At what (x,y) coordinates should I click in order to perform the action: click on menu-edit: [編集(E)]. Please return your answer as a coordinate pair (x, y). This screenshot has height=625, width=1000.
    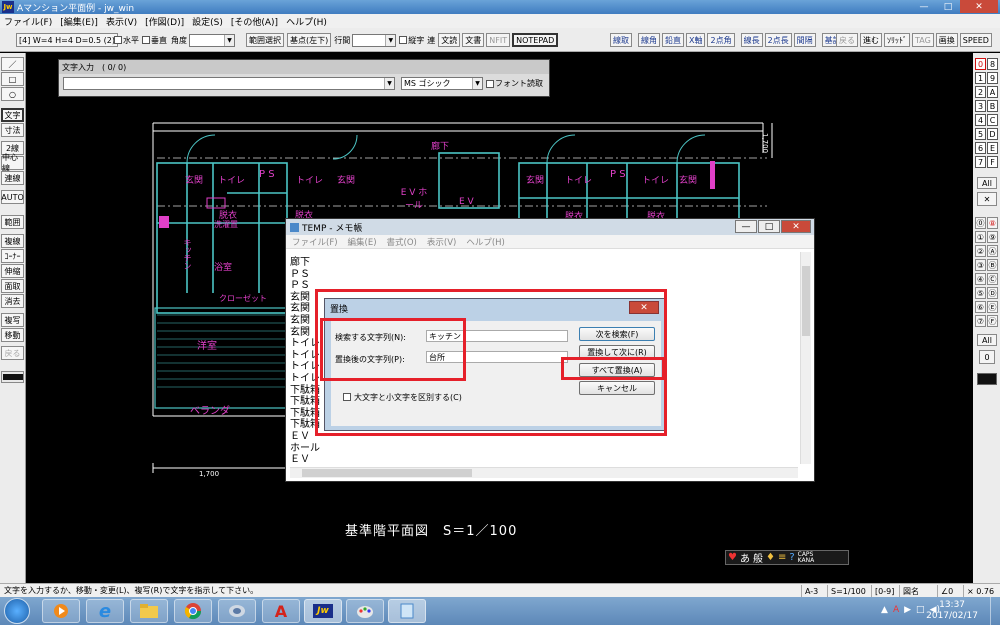
    Looking at the image, I should click on (79, 21).